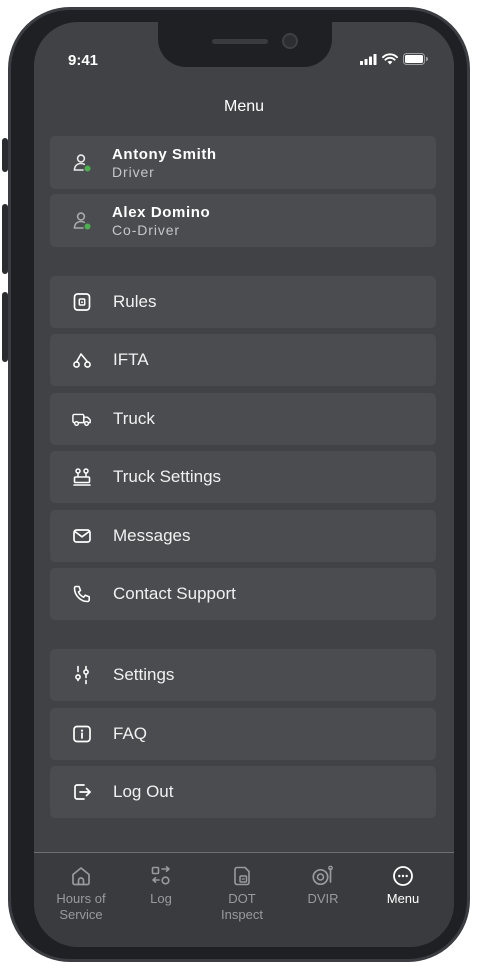 The height and width of the screenshot is (969, 478). Describe the element at coordinates (134, 418) in the screenshot. I see `menu-item-label: Truck` at that location.